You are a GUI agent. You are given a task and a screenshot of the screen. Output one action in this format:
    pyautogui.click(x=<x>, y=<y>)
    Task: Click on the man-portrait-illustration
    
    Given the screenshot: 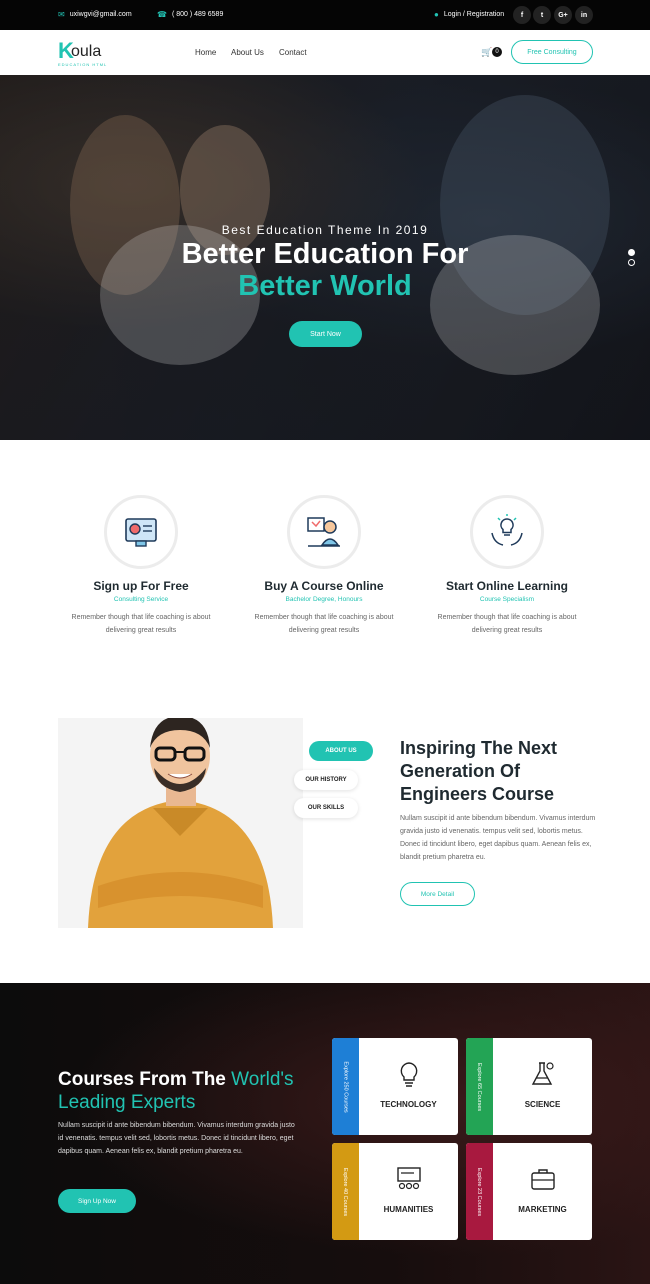 What is the action you would take?
    pyautogui.click(x=180, y=823)
    